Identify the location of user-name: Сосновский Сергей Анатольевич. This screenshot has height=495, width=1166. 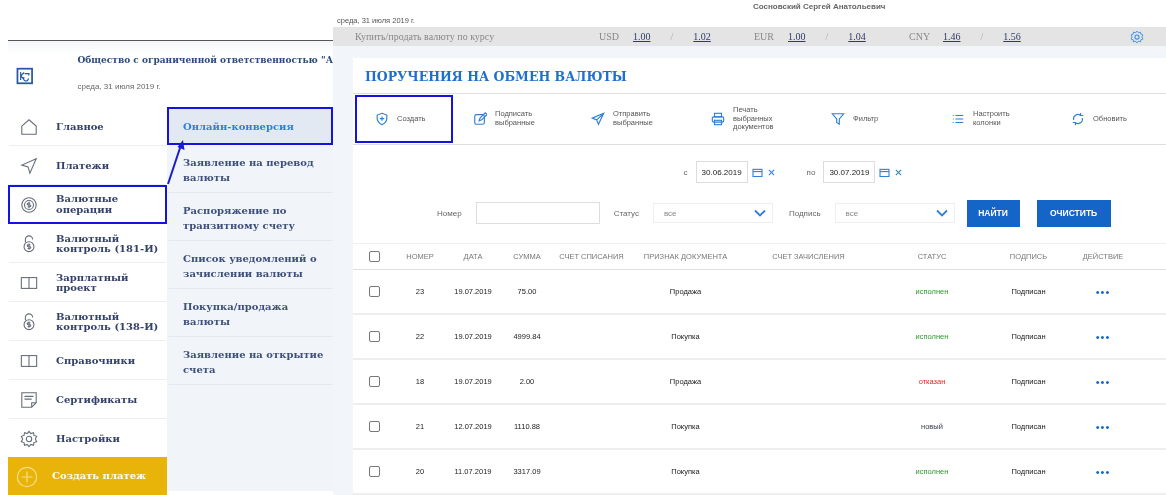
(819, 6).